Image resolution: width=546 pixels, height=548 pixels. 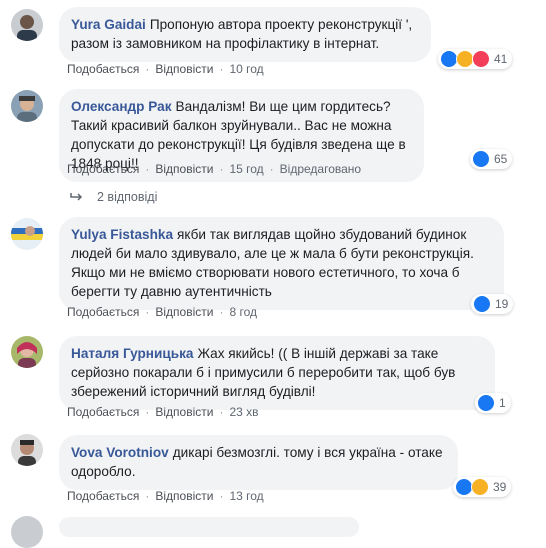 I want to click on comment-actions: Подобається · Відповісти · 10 год, so click(x=165, y=69).